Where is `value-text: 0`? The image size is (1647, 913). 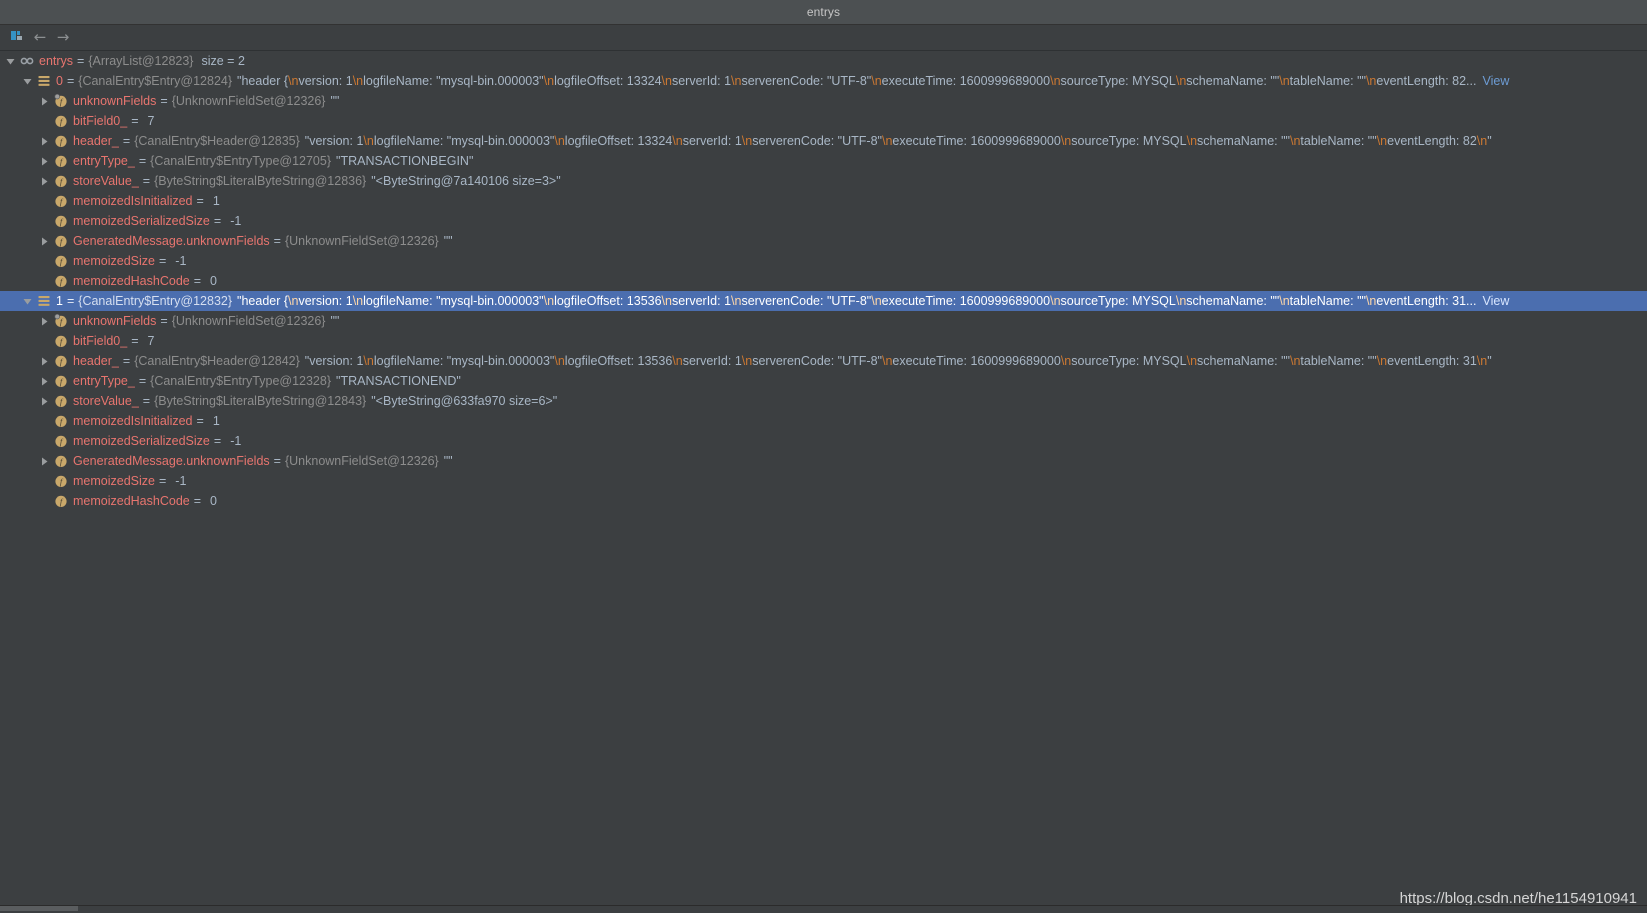
value-text: 0 is located at coordinates (213, 281).